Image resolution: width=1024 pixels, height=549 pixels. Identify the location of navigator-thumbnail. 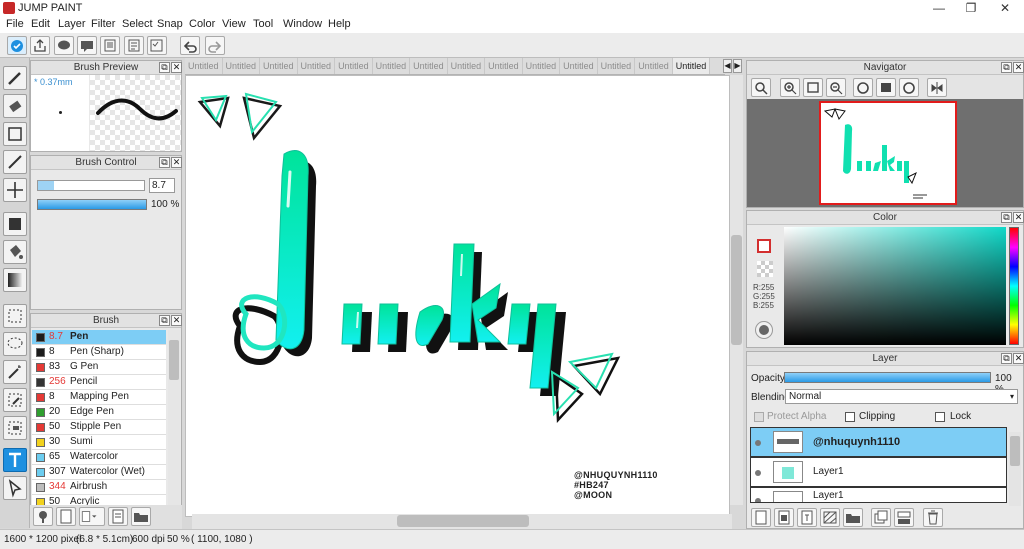
(888, 153).